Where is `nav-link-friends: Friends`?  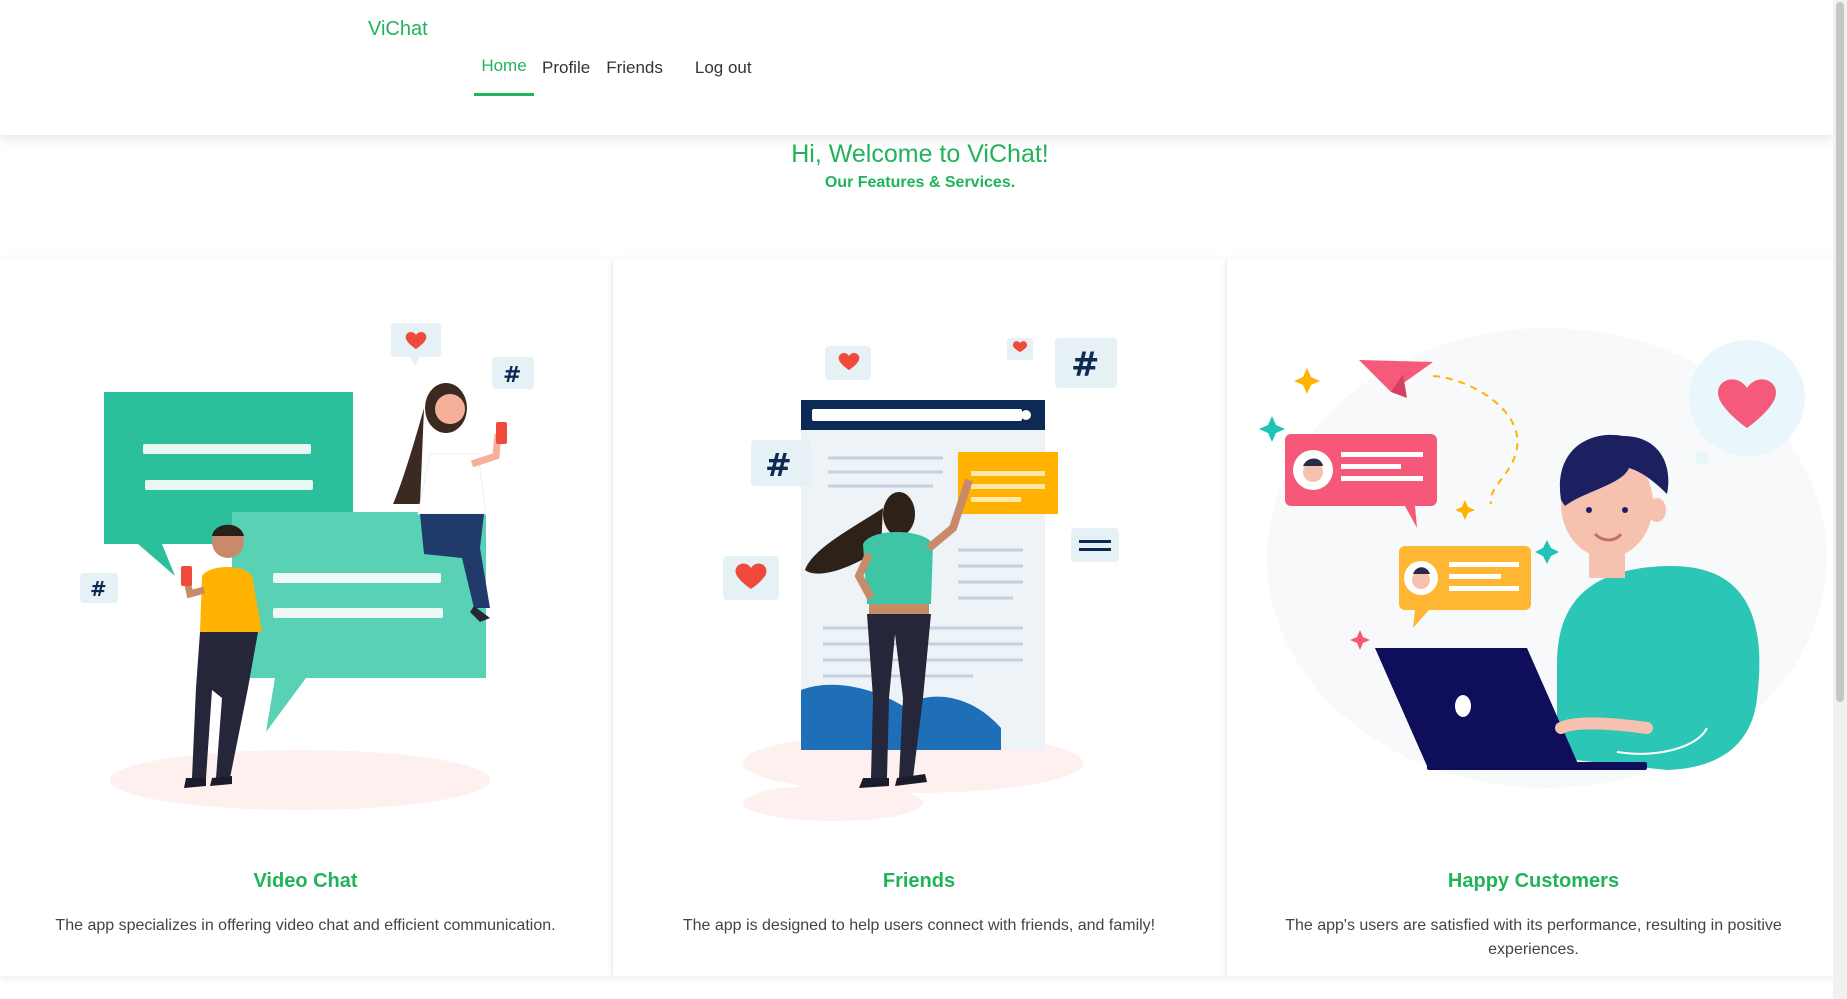
nav-link-friends: Friends is located at coordinates (634, 74).